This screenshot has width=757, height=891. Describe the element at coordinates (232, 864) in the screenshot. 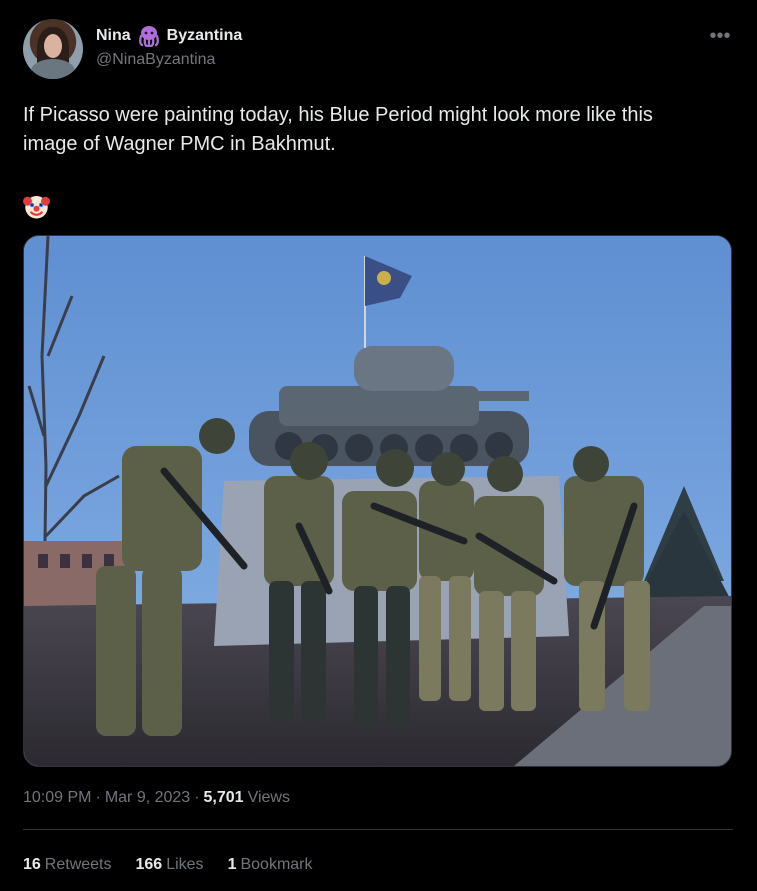

I see `bookmarks-count: 1` at that location.